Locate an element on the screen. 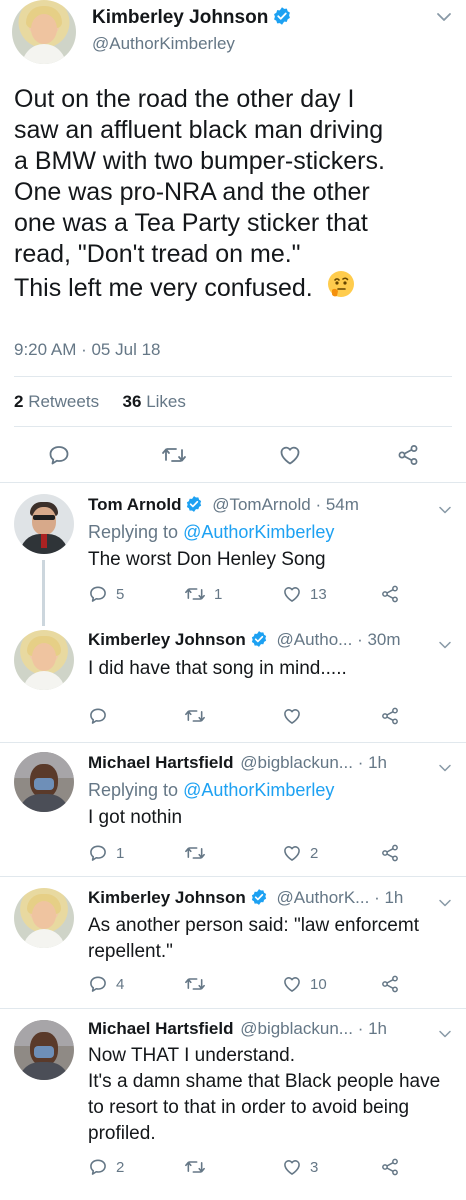 The width and height of the screenshot is (466, 1200). retweets-count: 2 is located at coordinates (18, 401).